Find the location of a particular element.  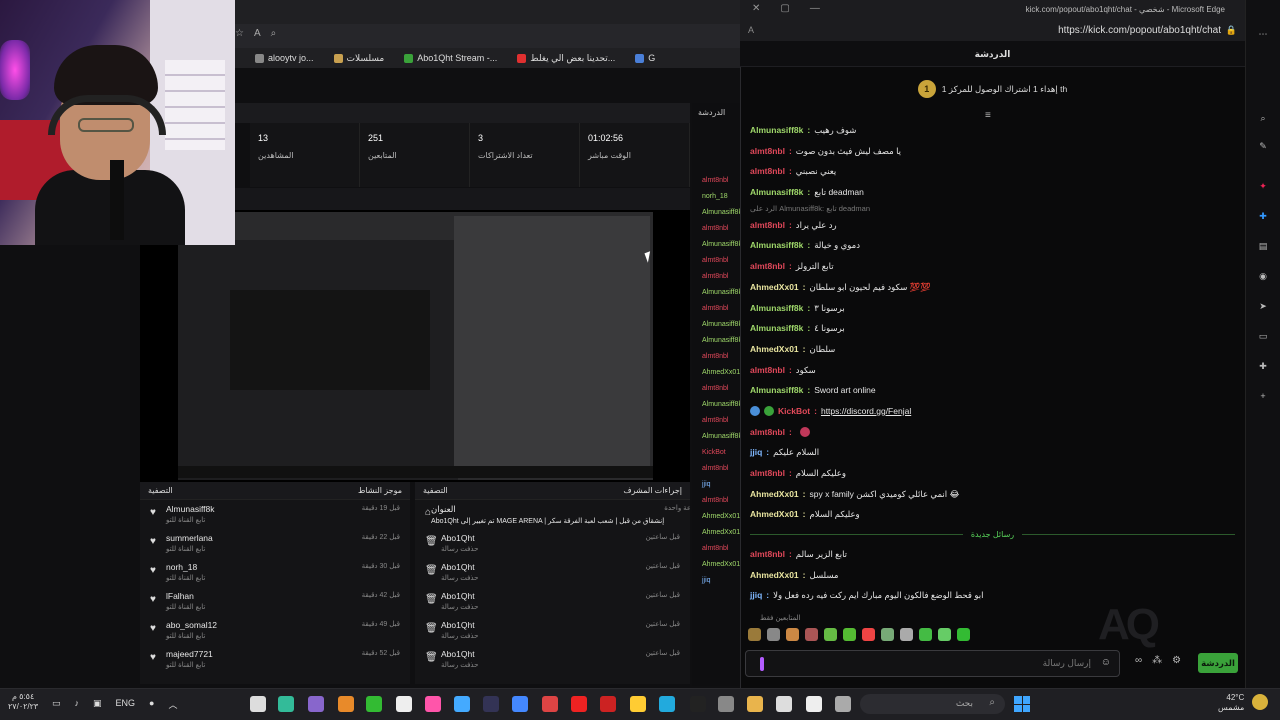

activity-username: abo_somal12 is located at coordinates (264, 625).